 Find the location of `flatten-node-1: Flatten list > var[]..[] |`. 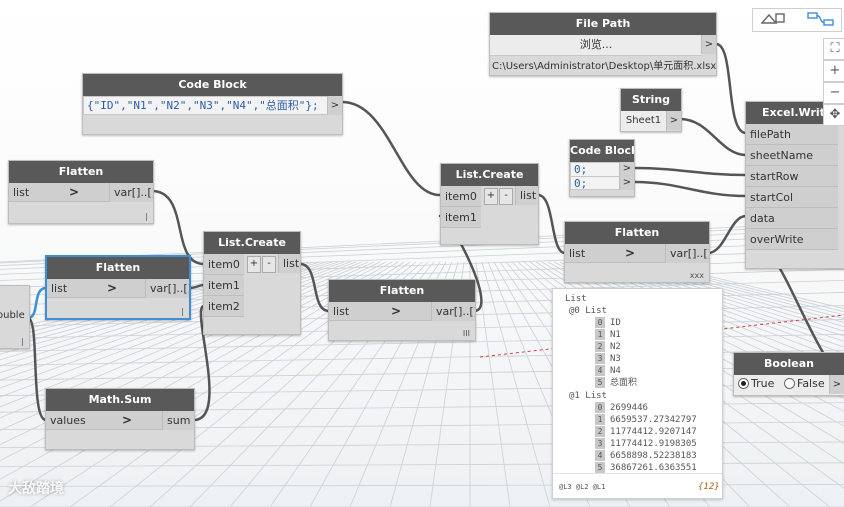

flatten-node-1: Flatten list > var[]..[] | is located at coordinates (81, 192).